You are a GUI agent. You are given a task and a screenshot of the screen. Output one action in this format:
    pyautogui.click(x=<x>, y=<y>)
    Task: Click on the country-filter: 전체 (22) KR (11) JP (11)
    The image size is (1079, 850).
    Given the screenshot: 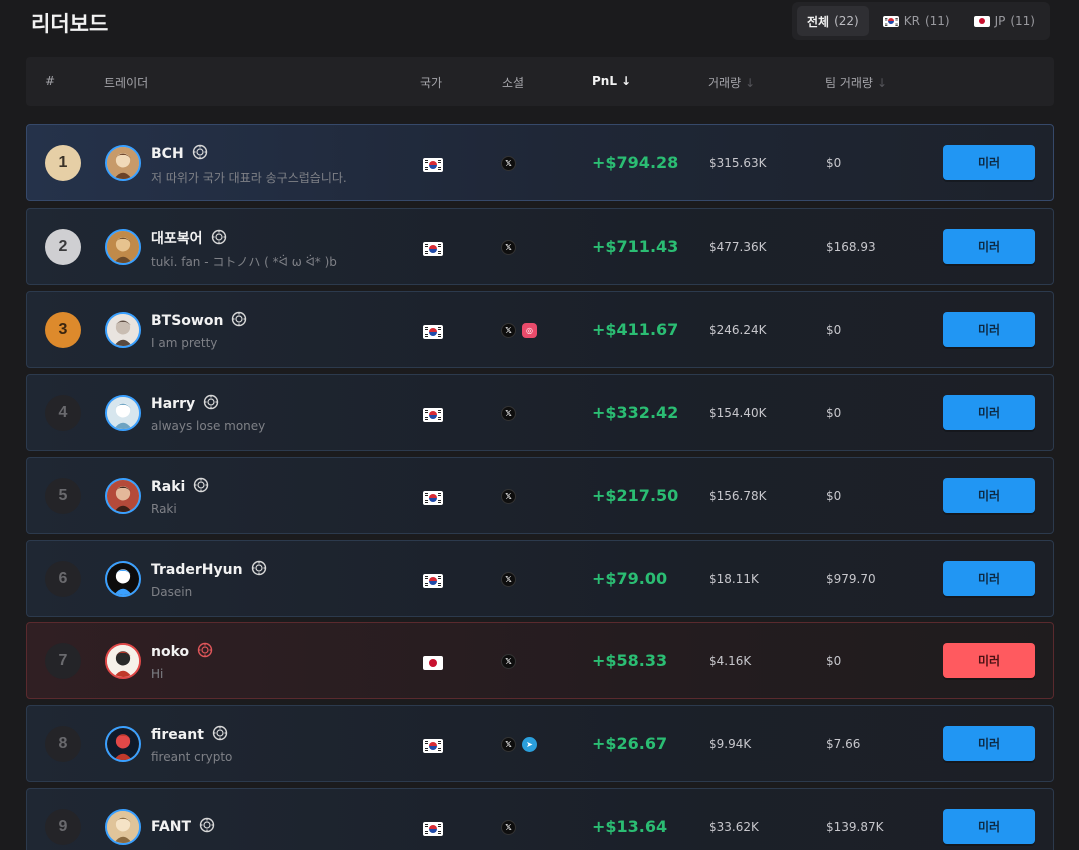 What is the action you would take?
    pyautogui.click(x=920, y=21)
    